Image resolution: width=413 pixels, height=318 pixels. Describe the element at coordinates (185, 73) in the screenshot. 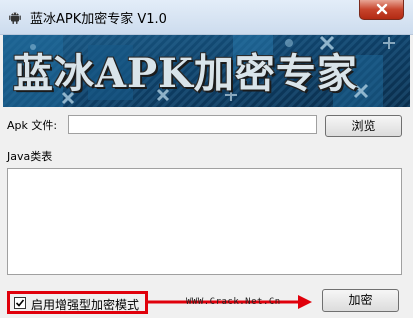

I see `banner-title: 蓝冰APK加密专家` at that location.